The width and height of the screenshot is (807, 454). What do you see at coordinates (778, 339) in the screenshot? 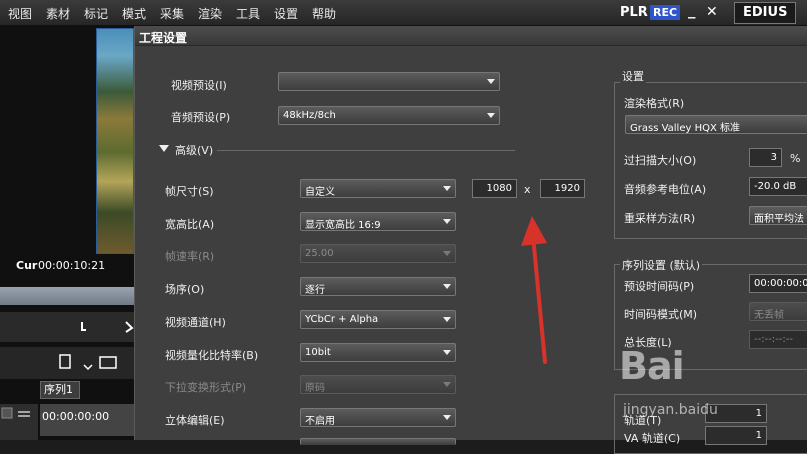
I see `total-length-field: --:--:--:--` at bounding box center [778, 339].